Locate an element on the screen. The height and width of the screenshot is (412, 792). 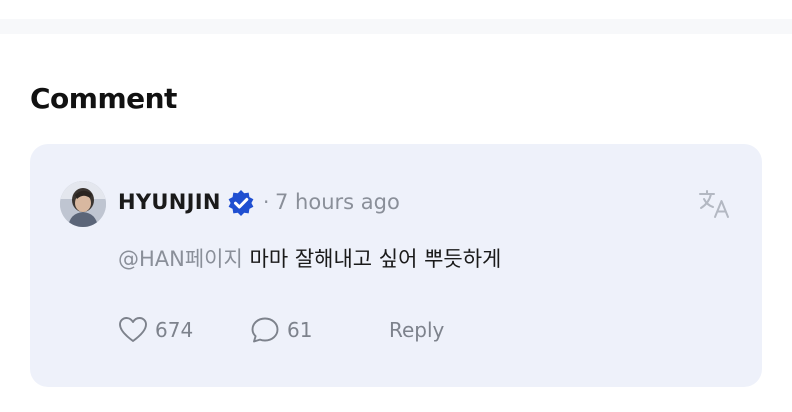
verified-badge-icon is located at coordinates (241, 203).